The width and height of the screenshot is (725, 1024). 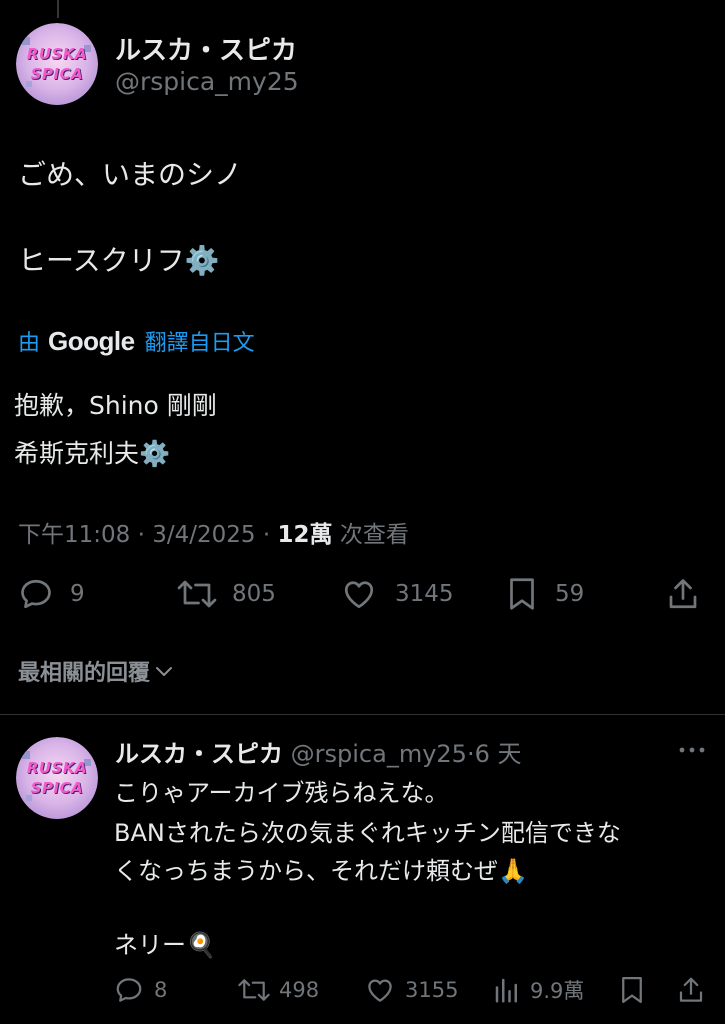 What do you see at coordinates (51, 594) in the screenshot?
I see `reply-button: 9` at bounding box center [51, 594].